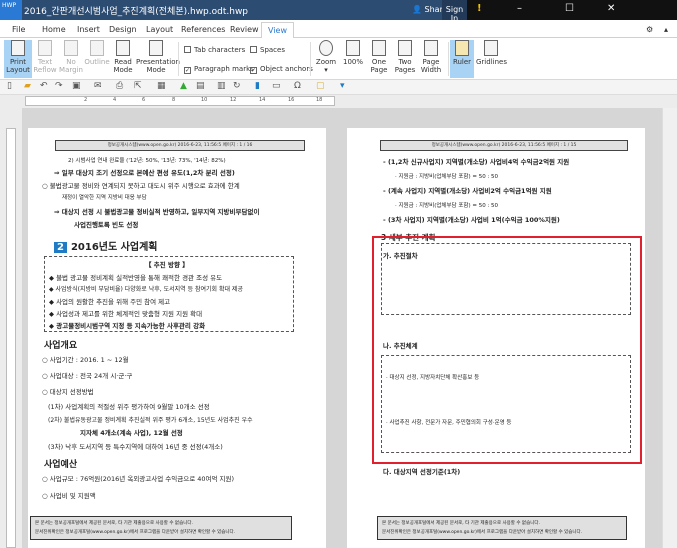 This screenshot has width=677, height=548. I want to click on outline-button: Outline, so click(97, 59).